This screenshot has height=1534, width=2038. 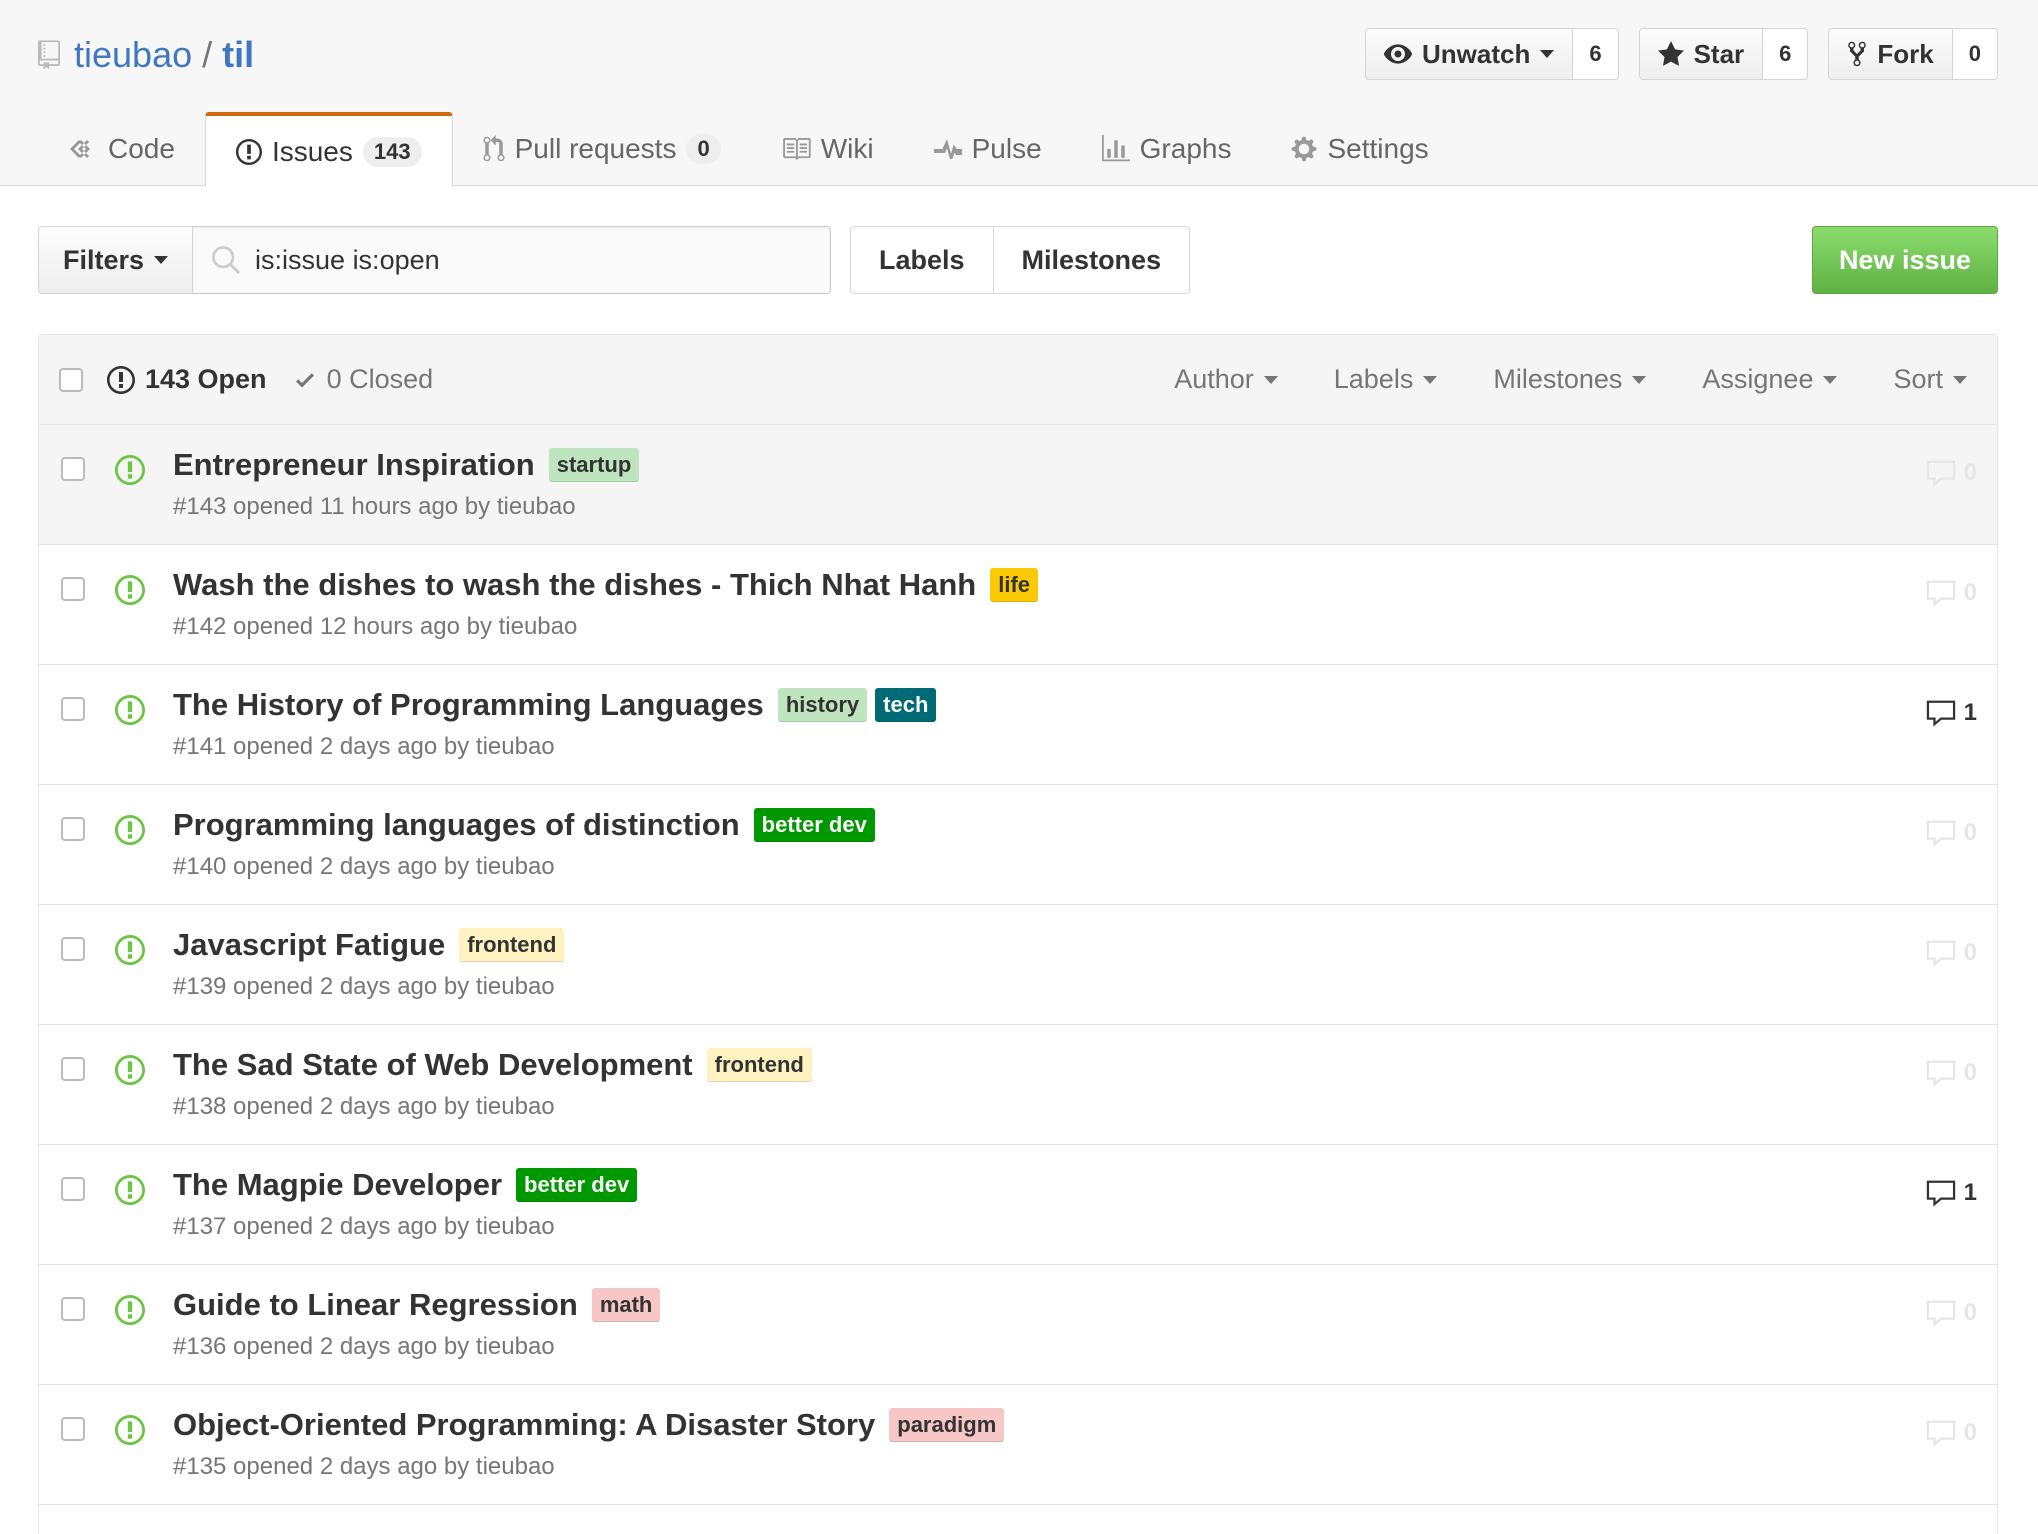 I want to click on tab-pull-requests: Pull requests 0, so click(x=602, y=149).